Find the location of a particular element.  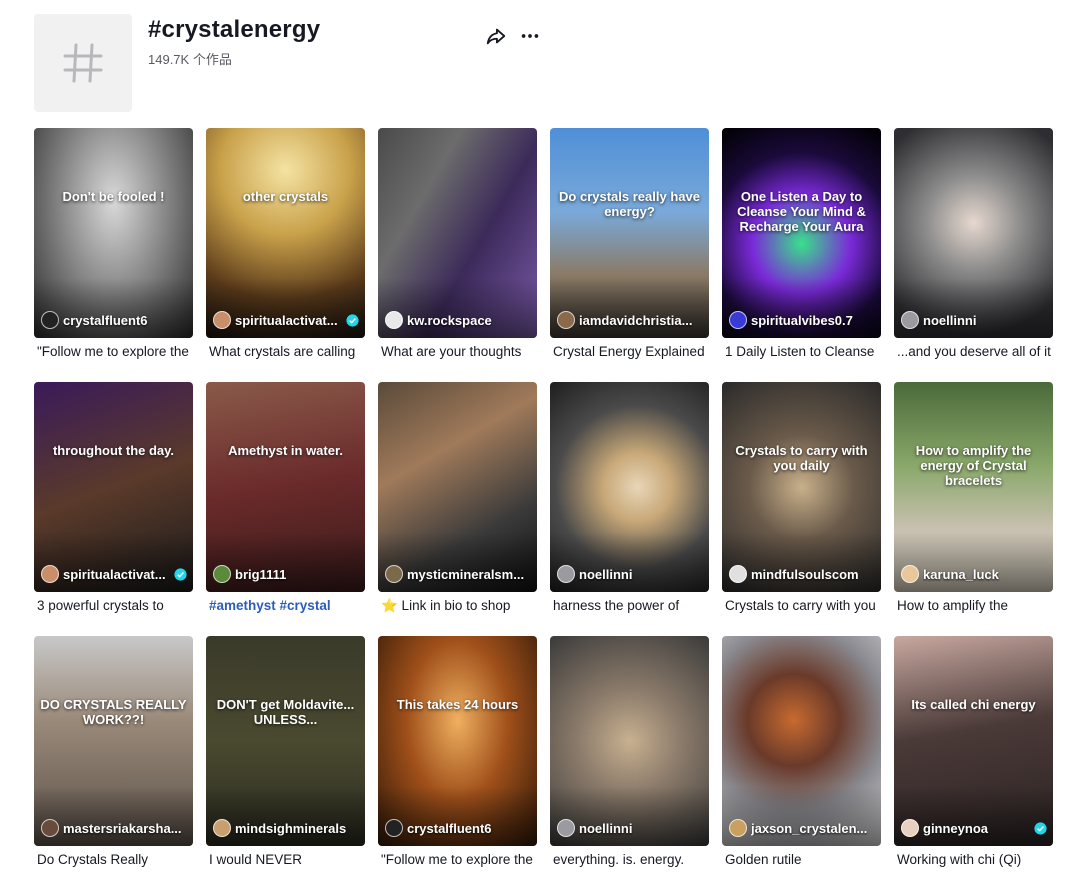

video-card: noellinni harness the power of is located at coordinates (629, 509).